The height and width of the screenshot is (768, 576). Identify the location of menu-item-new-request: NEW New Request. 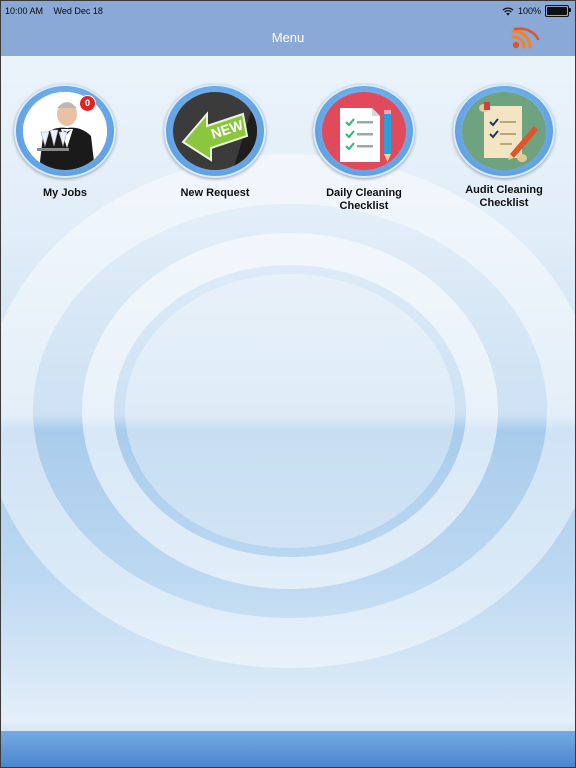
(215, 142).